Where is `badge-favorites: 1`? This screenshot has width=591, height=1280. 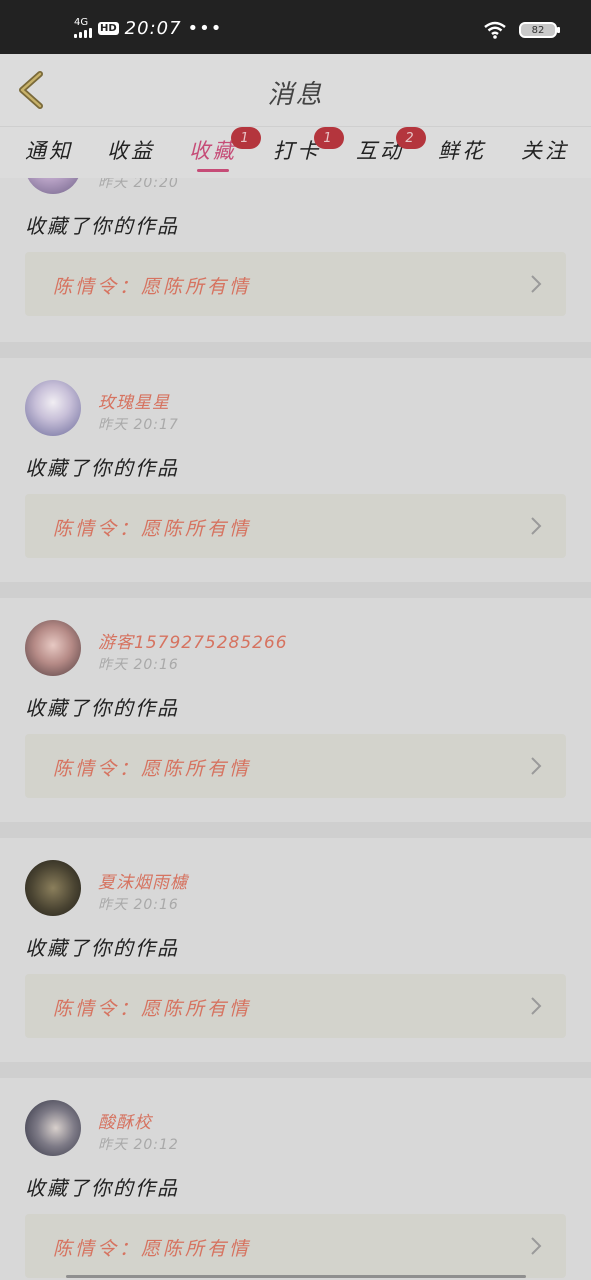
badge-favorites: 1 is located at coordinates (246, 138).